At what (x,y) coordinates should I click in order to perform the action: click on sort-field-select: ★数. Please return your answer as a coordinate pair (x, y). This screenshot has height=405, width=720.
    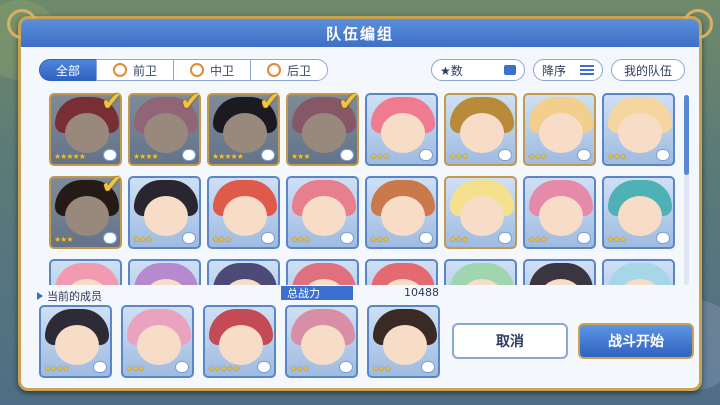
    Looking at the image, I should click on (478, 70).